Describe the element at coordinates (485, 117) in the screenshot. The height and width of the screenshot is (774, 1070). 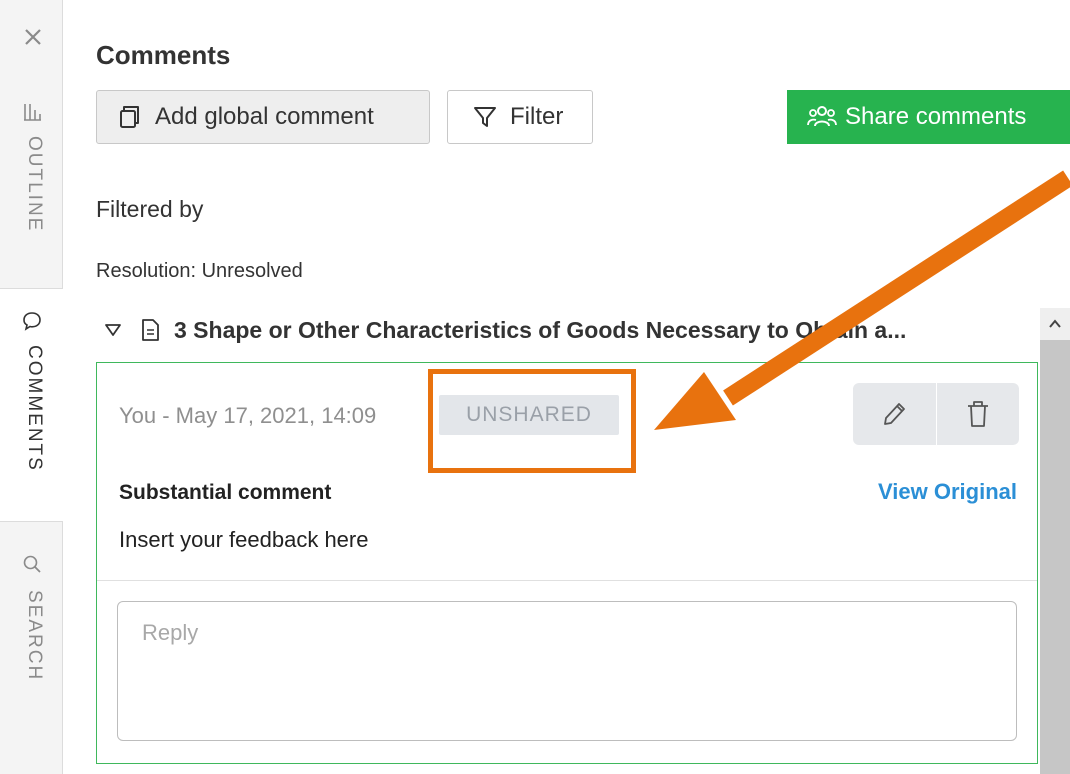
I see `funnel-icon` at that location.